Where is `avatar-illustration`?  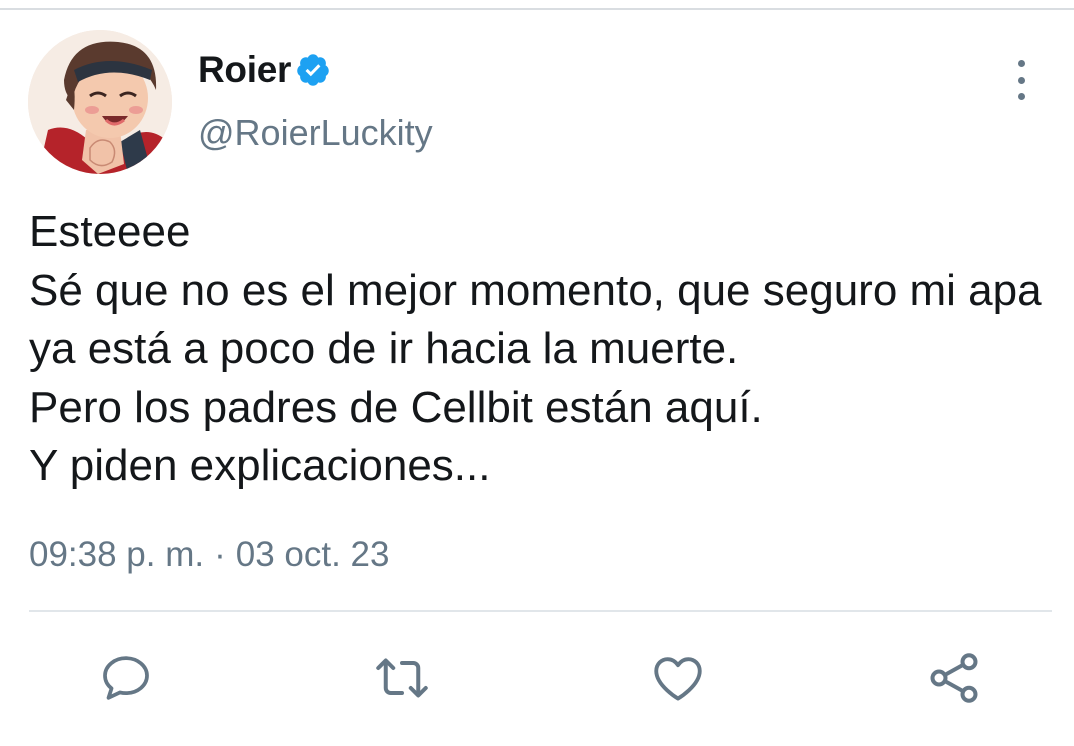
avatar-illustration is located at coordinates (100, 102).